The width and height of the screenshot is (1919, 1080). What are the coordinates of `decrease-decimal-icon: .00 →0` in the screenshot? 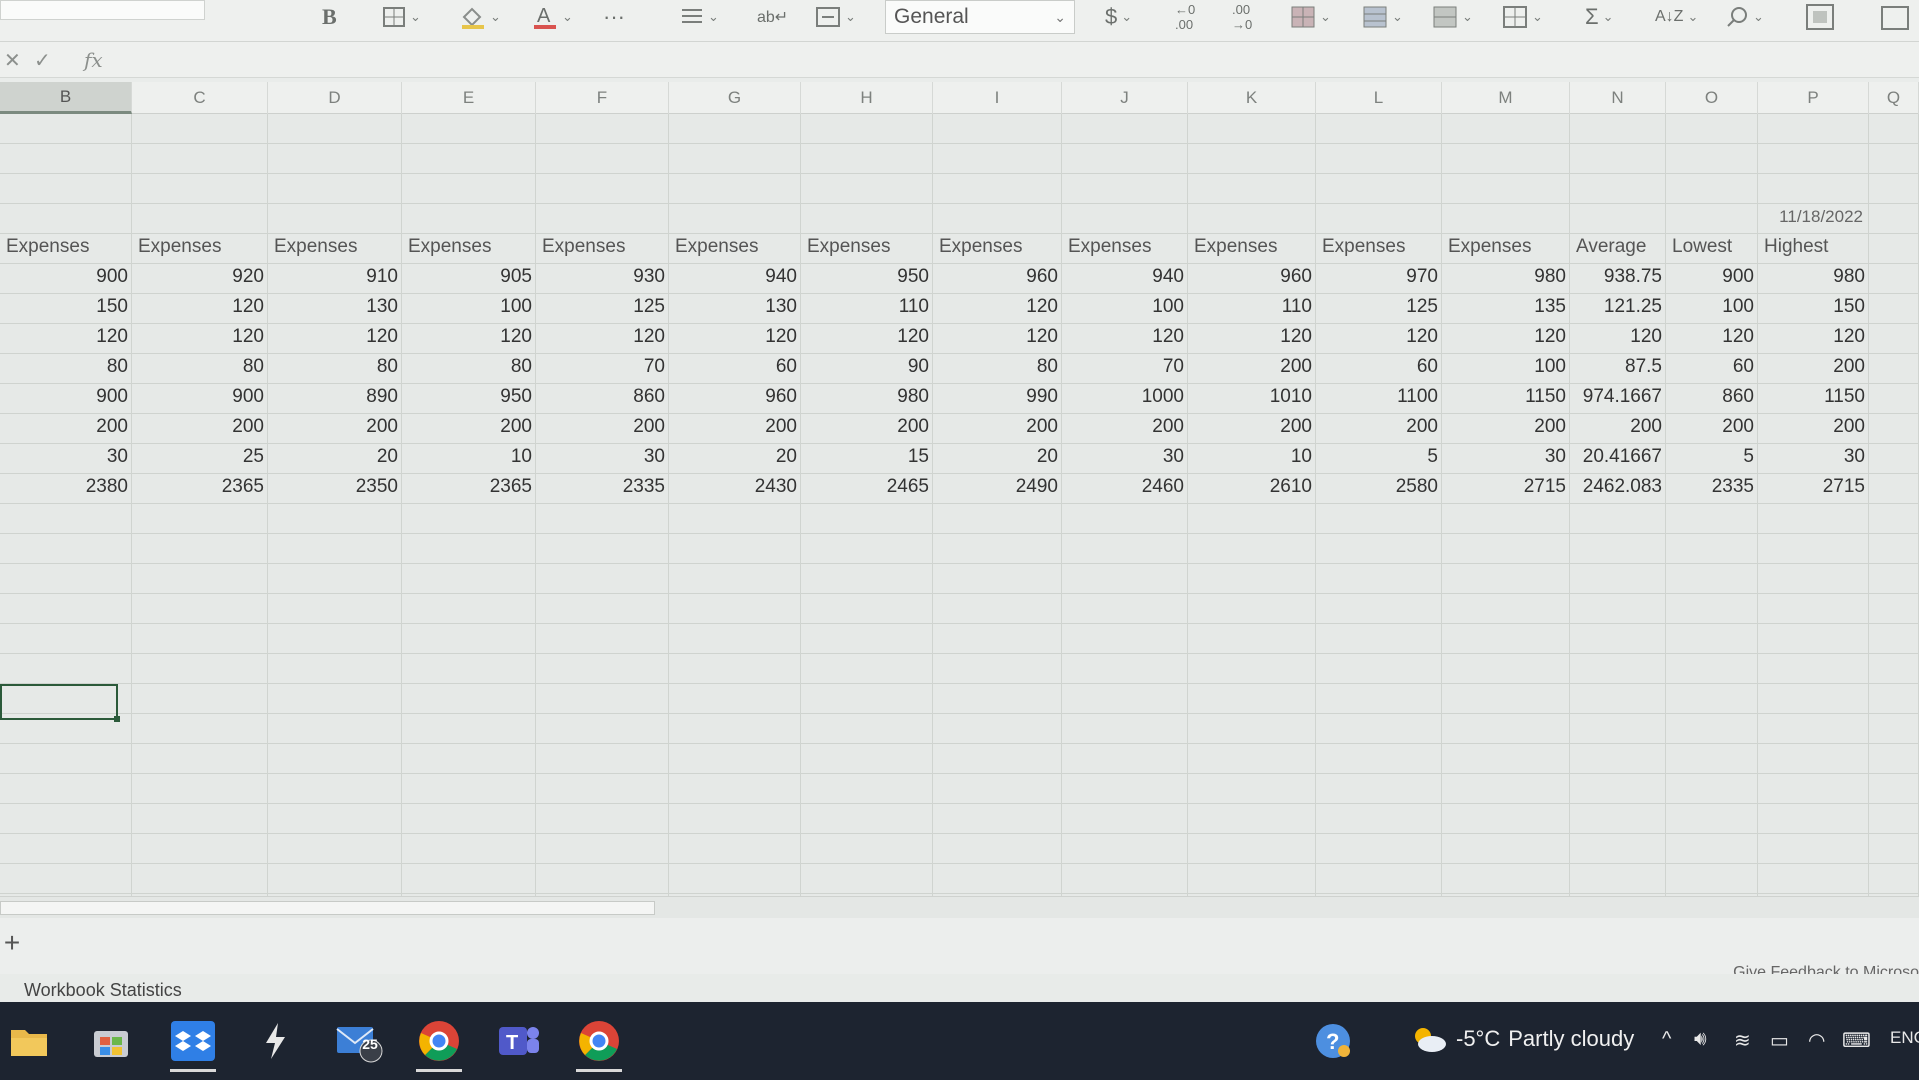 It's located at (1242, 17).